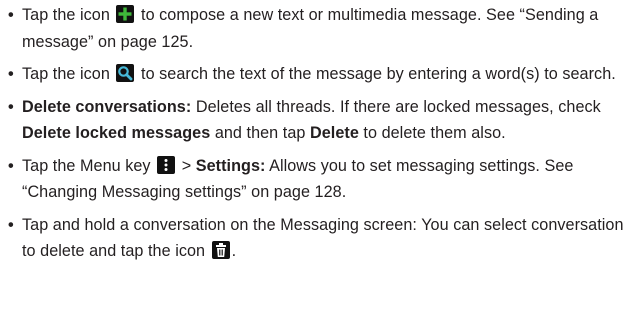 This screenshot has width=640, height=335. What do you see at coordinates (66, 15) in the screenshot?
I see `bullet-1-prefix: Tap the icon` at bounding box center [66, 15].